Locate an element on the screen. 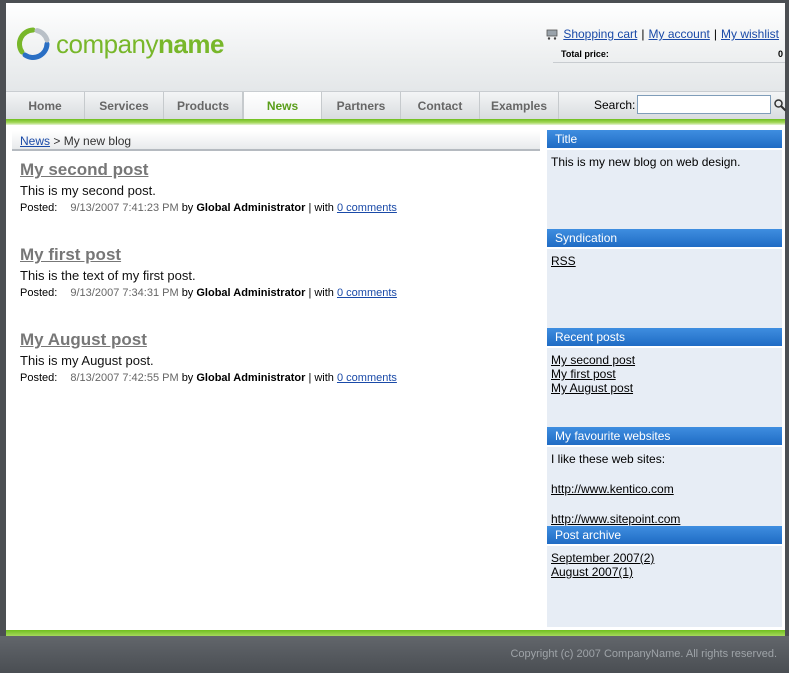 The image size is (789, 673). total-price-value: 0 is located at coordinates (780, 54).